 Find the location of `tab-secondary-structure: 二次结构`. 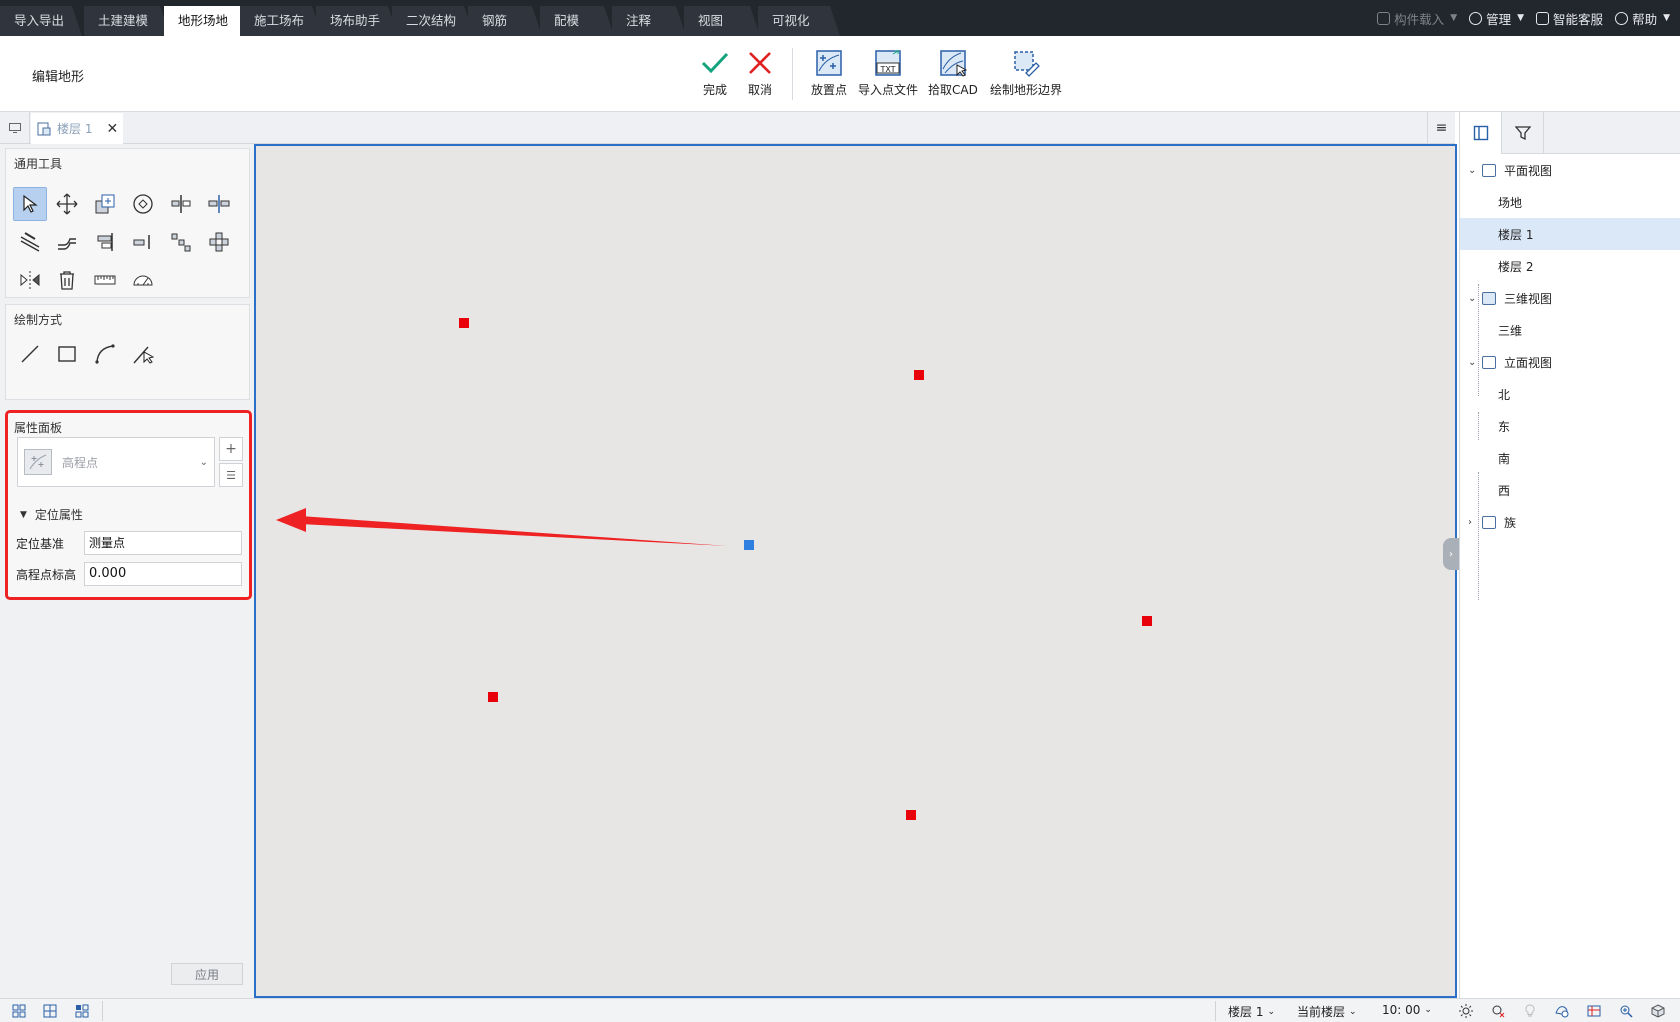

tab-secondary-structure: 二次结构 is located at coordinates (433, 21).